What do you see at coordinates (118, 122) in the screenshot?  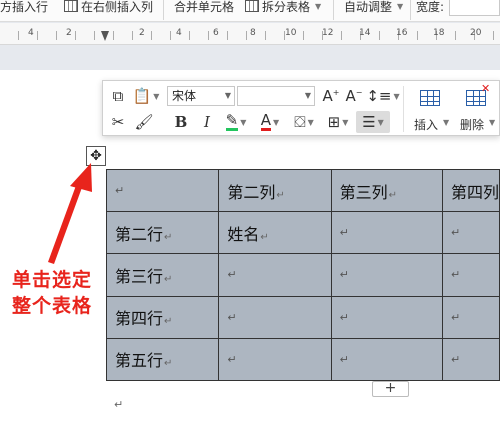 I see `cut-button: ✂` at bounding box center [118, 122].